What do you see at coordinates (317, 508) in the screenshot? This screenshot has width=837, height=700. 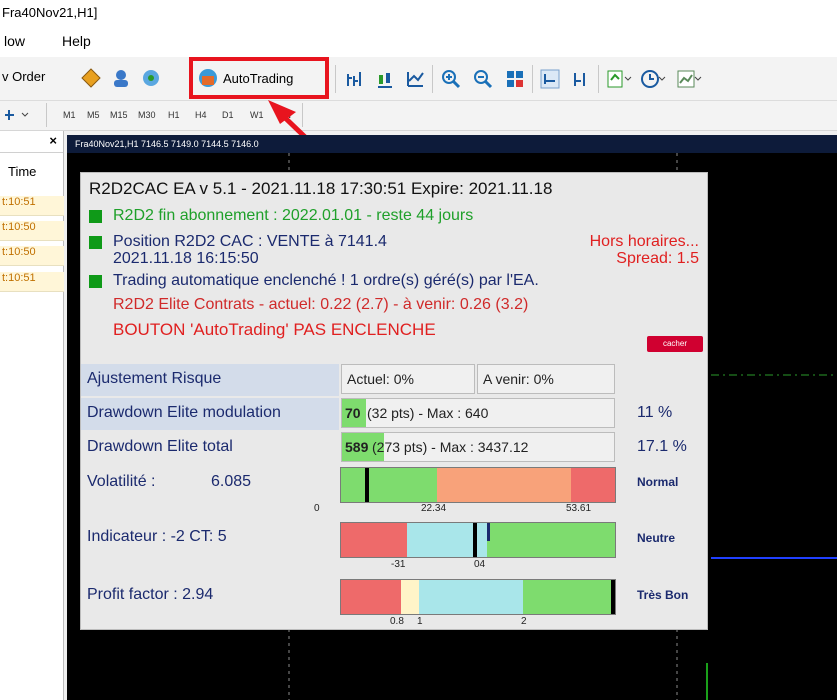 I see `tick-label: 0` at bounding box center [317, 508].